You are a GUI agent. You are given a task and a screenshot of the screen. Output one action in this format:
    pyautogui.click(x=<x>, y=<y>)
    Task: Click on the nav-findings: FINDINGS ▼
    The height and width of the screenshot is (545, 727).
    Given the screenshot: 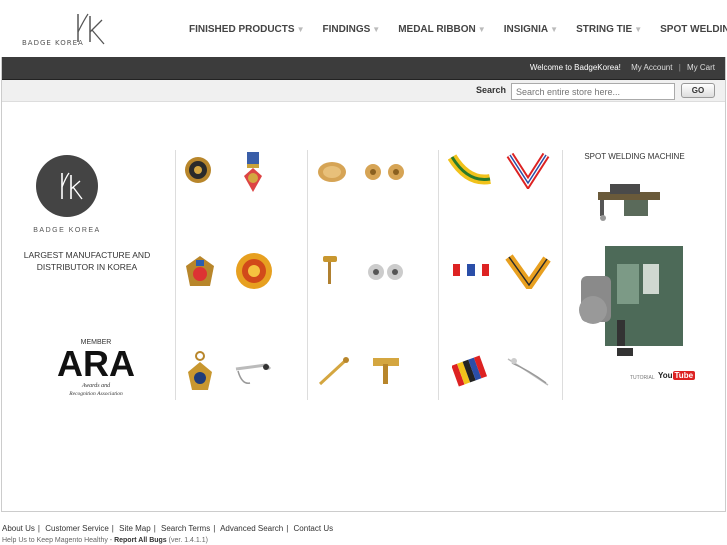 What is the action you would take?
    pyautogui.click(x=351, y=29)
    